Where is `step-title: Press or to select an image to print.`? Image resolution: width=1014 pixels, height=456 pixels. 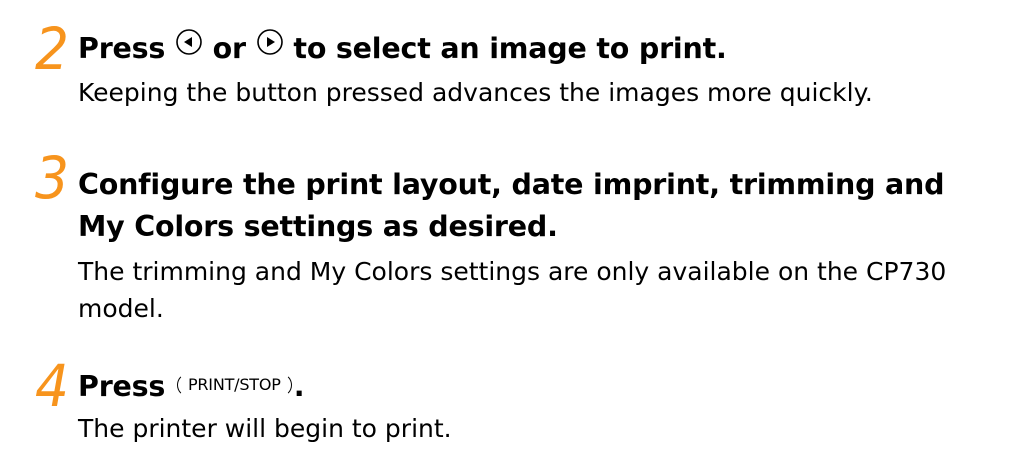 step-title: Press or to select an image to print. is located at coordinates (402, 49).